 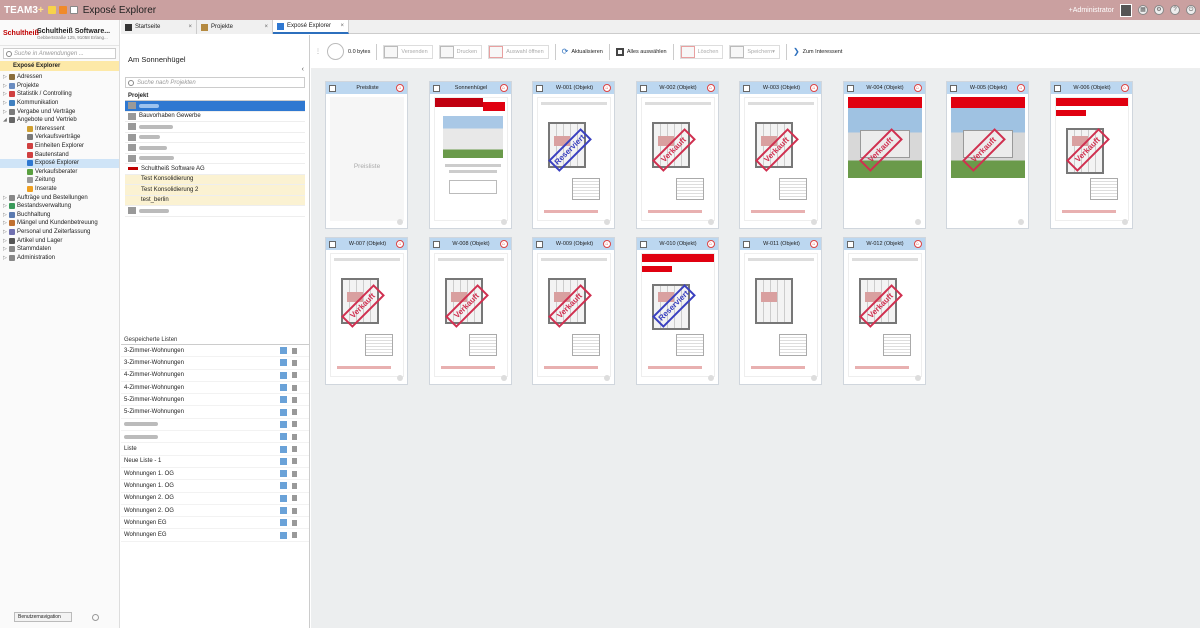 I want to click on toolbar-button: Löschen, so click(x=701, y=51).